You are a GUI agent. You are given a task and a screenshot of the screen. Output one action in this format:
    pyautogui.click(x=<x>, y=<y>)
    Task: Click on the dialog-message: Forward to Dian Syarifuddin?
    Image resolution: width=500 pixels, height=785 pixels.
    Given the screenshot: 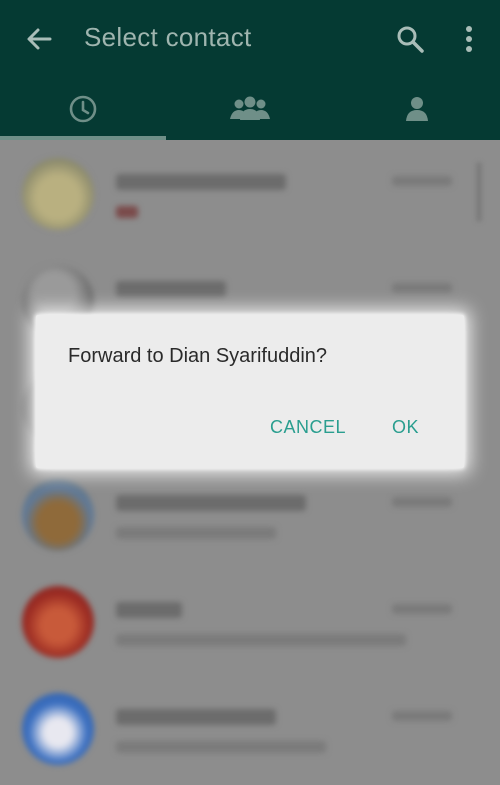 What is the action you would take?
    pyautogui.click(x=198, y=356)
    